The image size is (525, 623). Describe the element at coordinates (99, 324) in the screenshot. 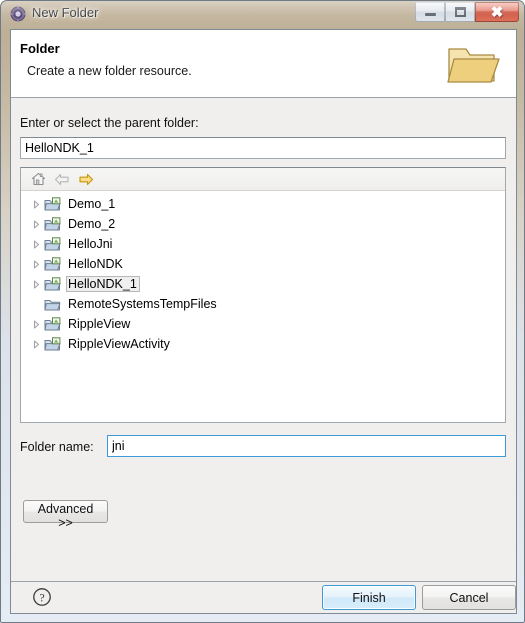

I see `tree-item-label: RippleView` at that location.